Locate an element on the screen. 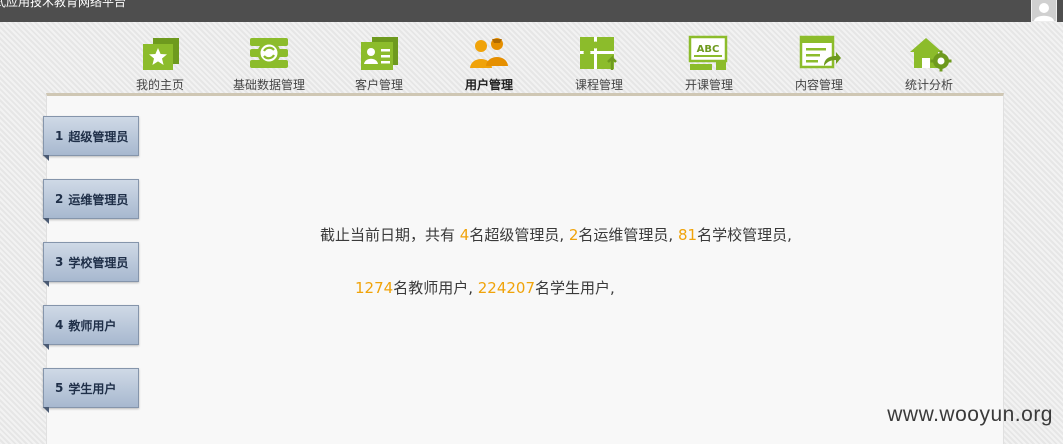  tab-label: 学校管理员 is located at coordinates (98, 262).